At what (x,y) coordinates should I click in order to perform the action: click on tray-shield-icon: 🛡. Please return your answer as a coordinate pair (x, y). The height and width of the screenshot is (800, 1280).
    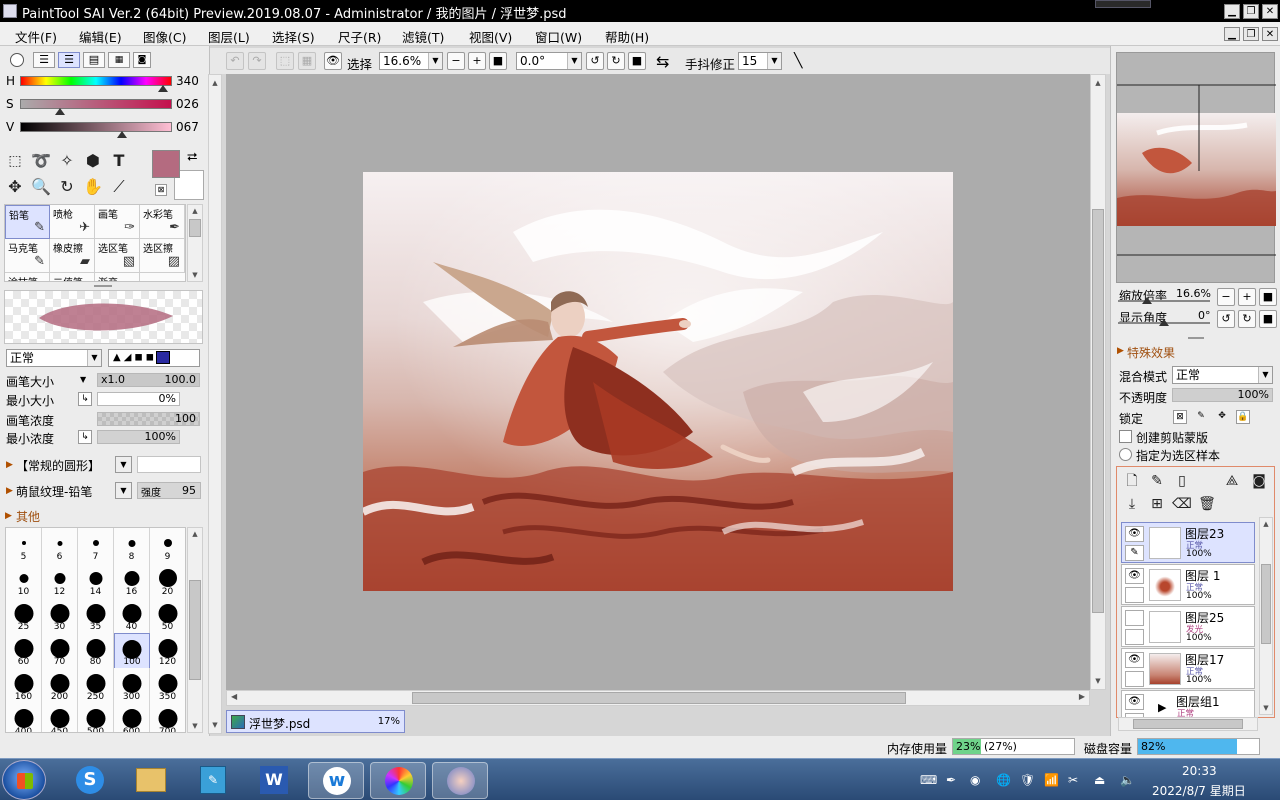
    Looking at the image, I should click on (1027, 780).